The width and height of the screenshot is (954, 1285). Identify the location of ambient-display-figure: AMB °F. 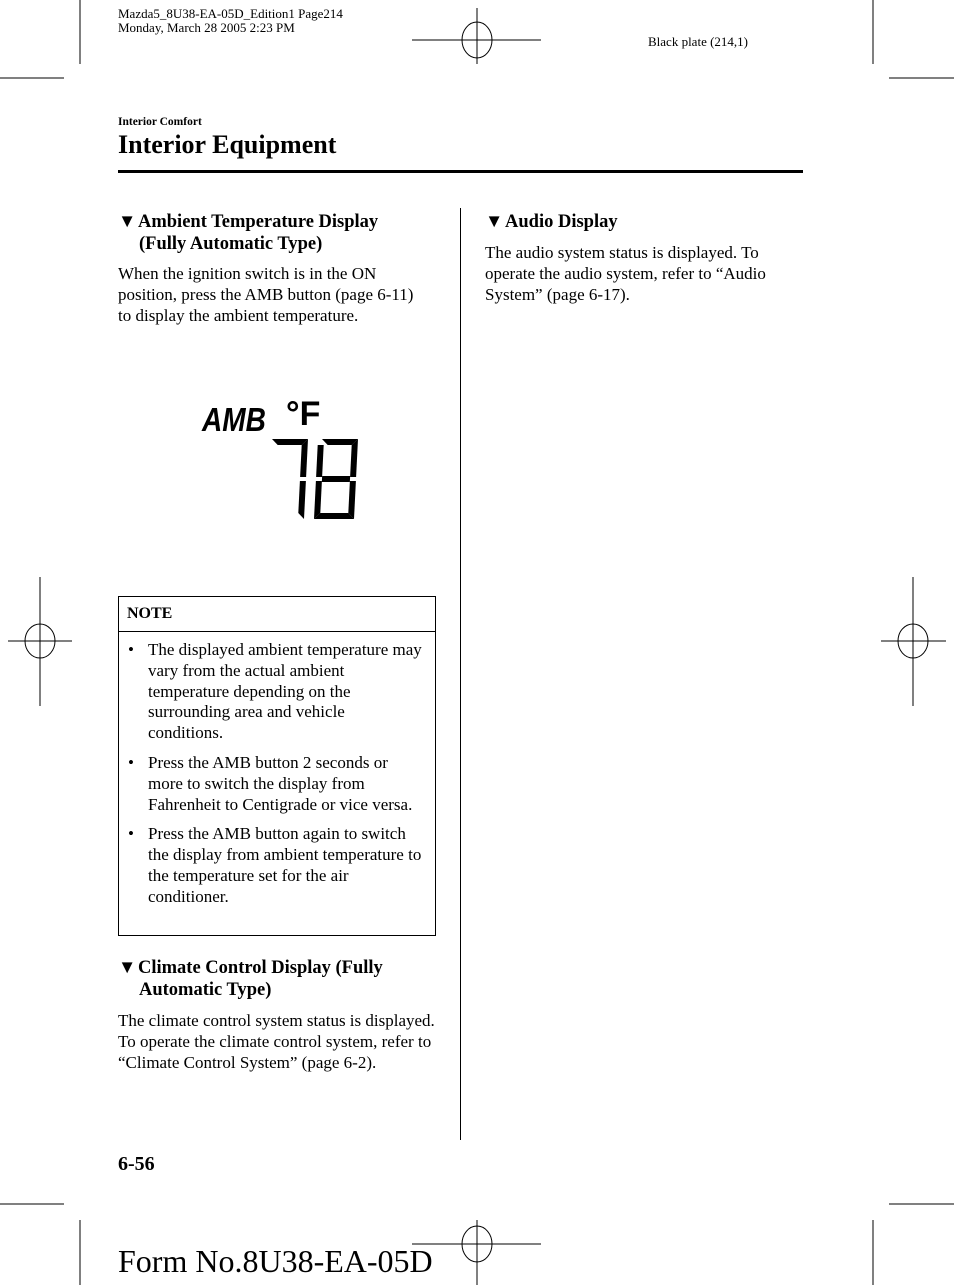
(280, 460).